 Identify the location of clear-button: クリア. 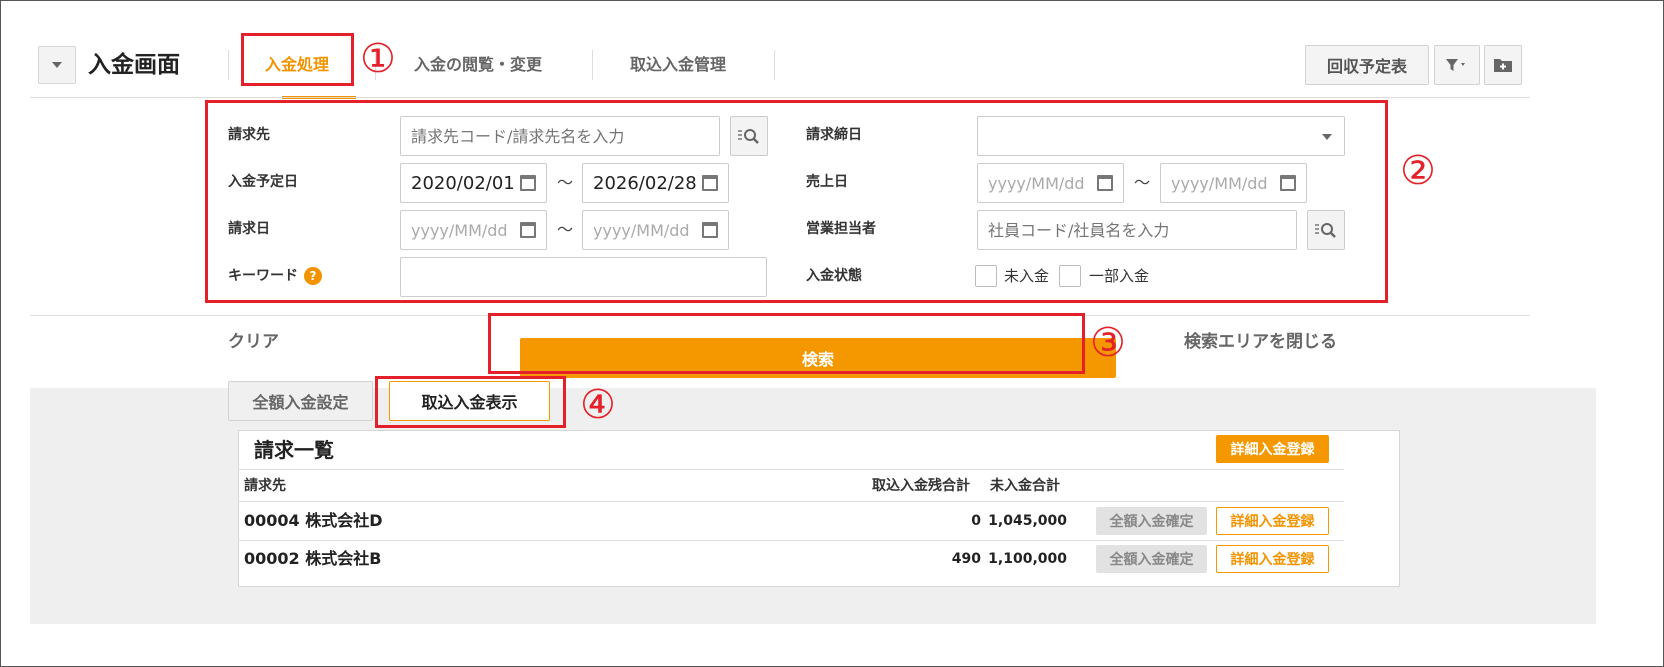
(253, 342).